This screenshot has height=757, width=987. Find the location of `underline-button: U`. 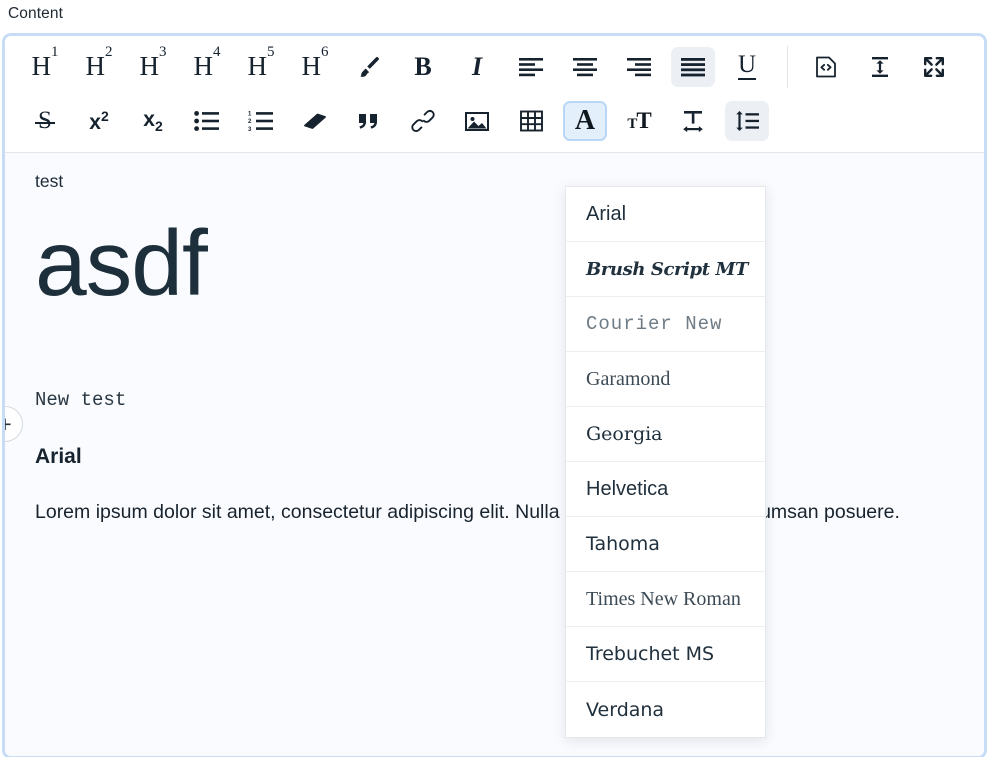

underline-button: U is located at coordinates (747, 67).